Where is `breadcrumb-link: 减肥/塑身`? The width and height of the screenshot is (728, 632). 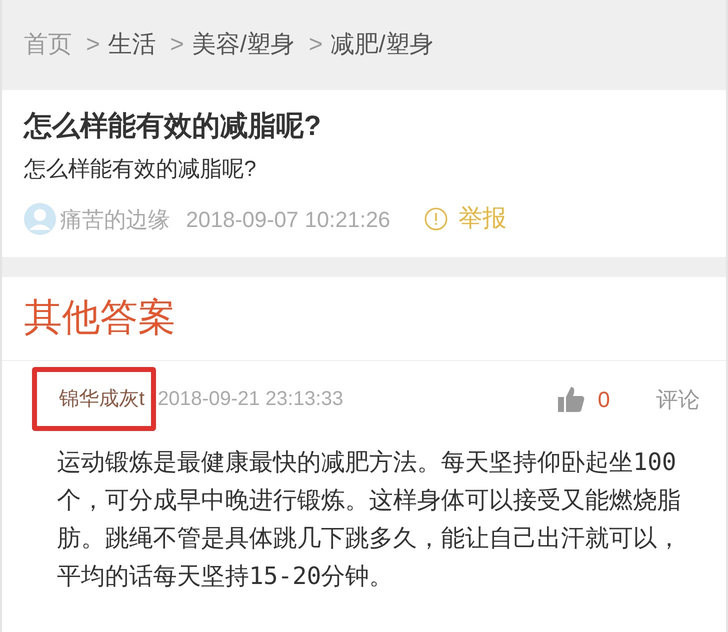
breadcrumb-link: 减肥/塑身 is located at coordinates (382, 45).